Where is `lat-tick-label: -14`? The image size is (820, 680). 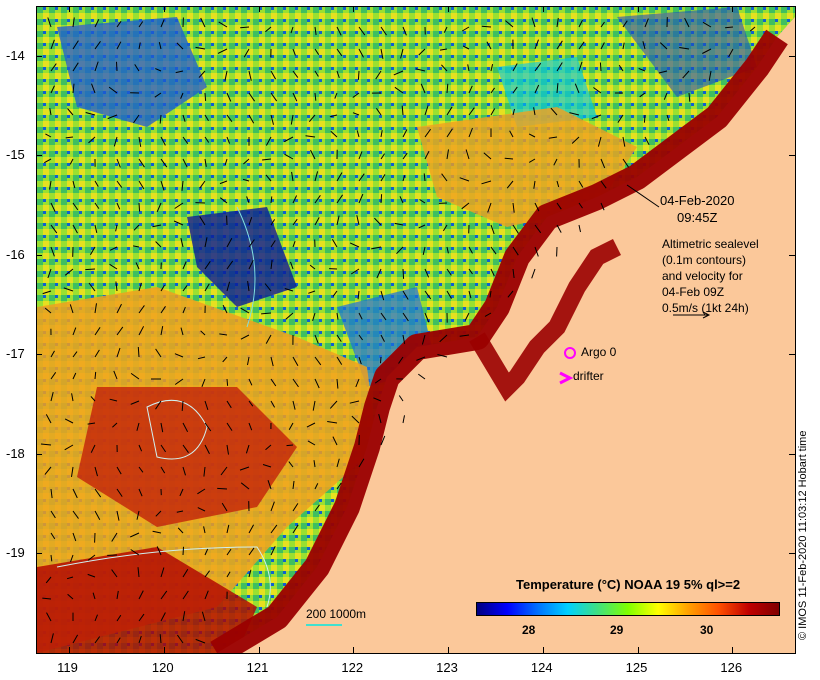
lat-tick-label: -14 is located at coordinates (15, 55).